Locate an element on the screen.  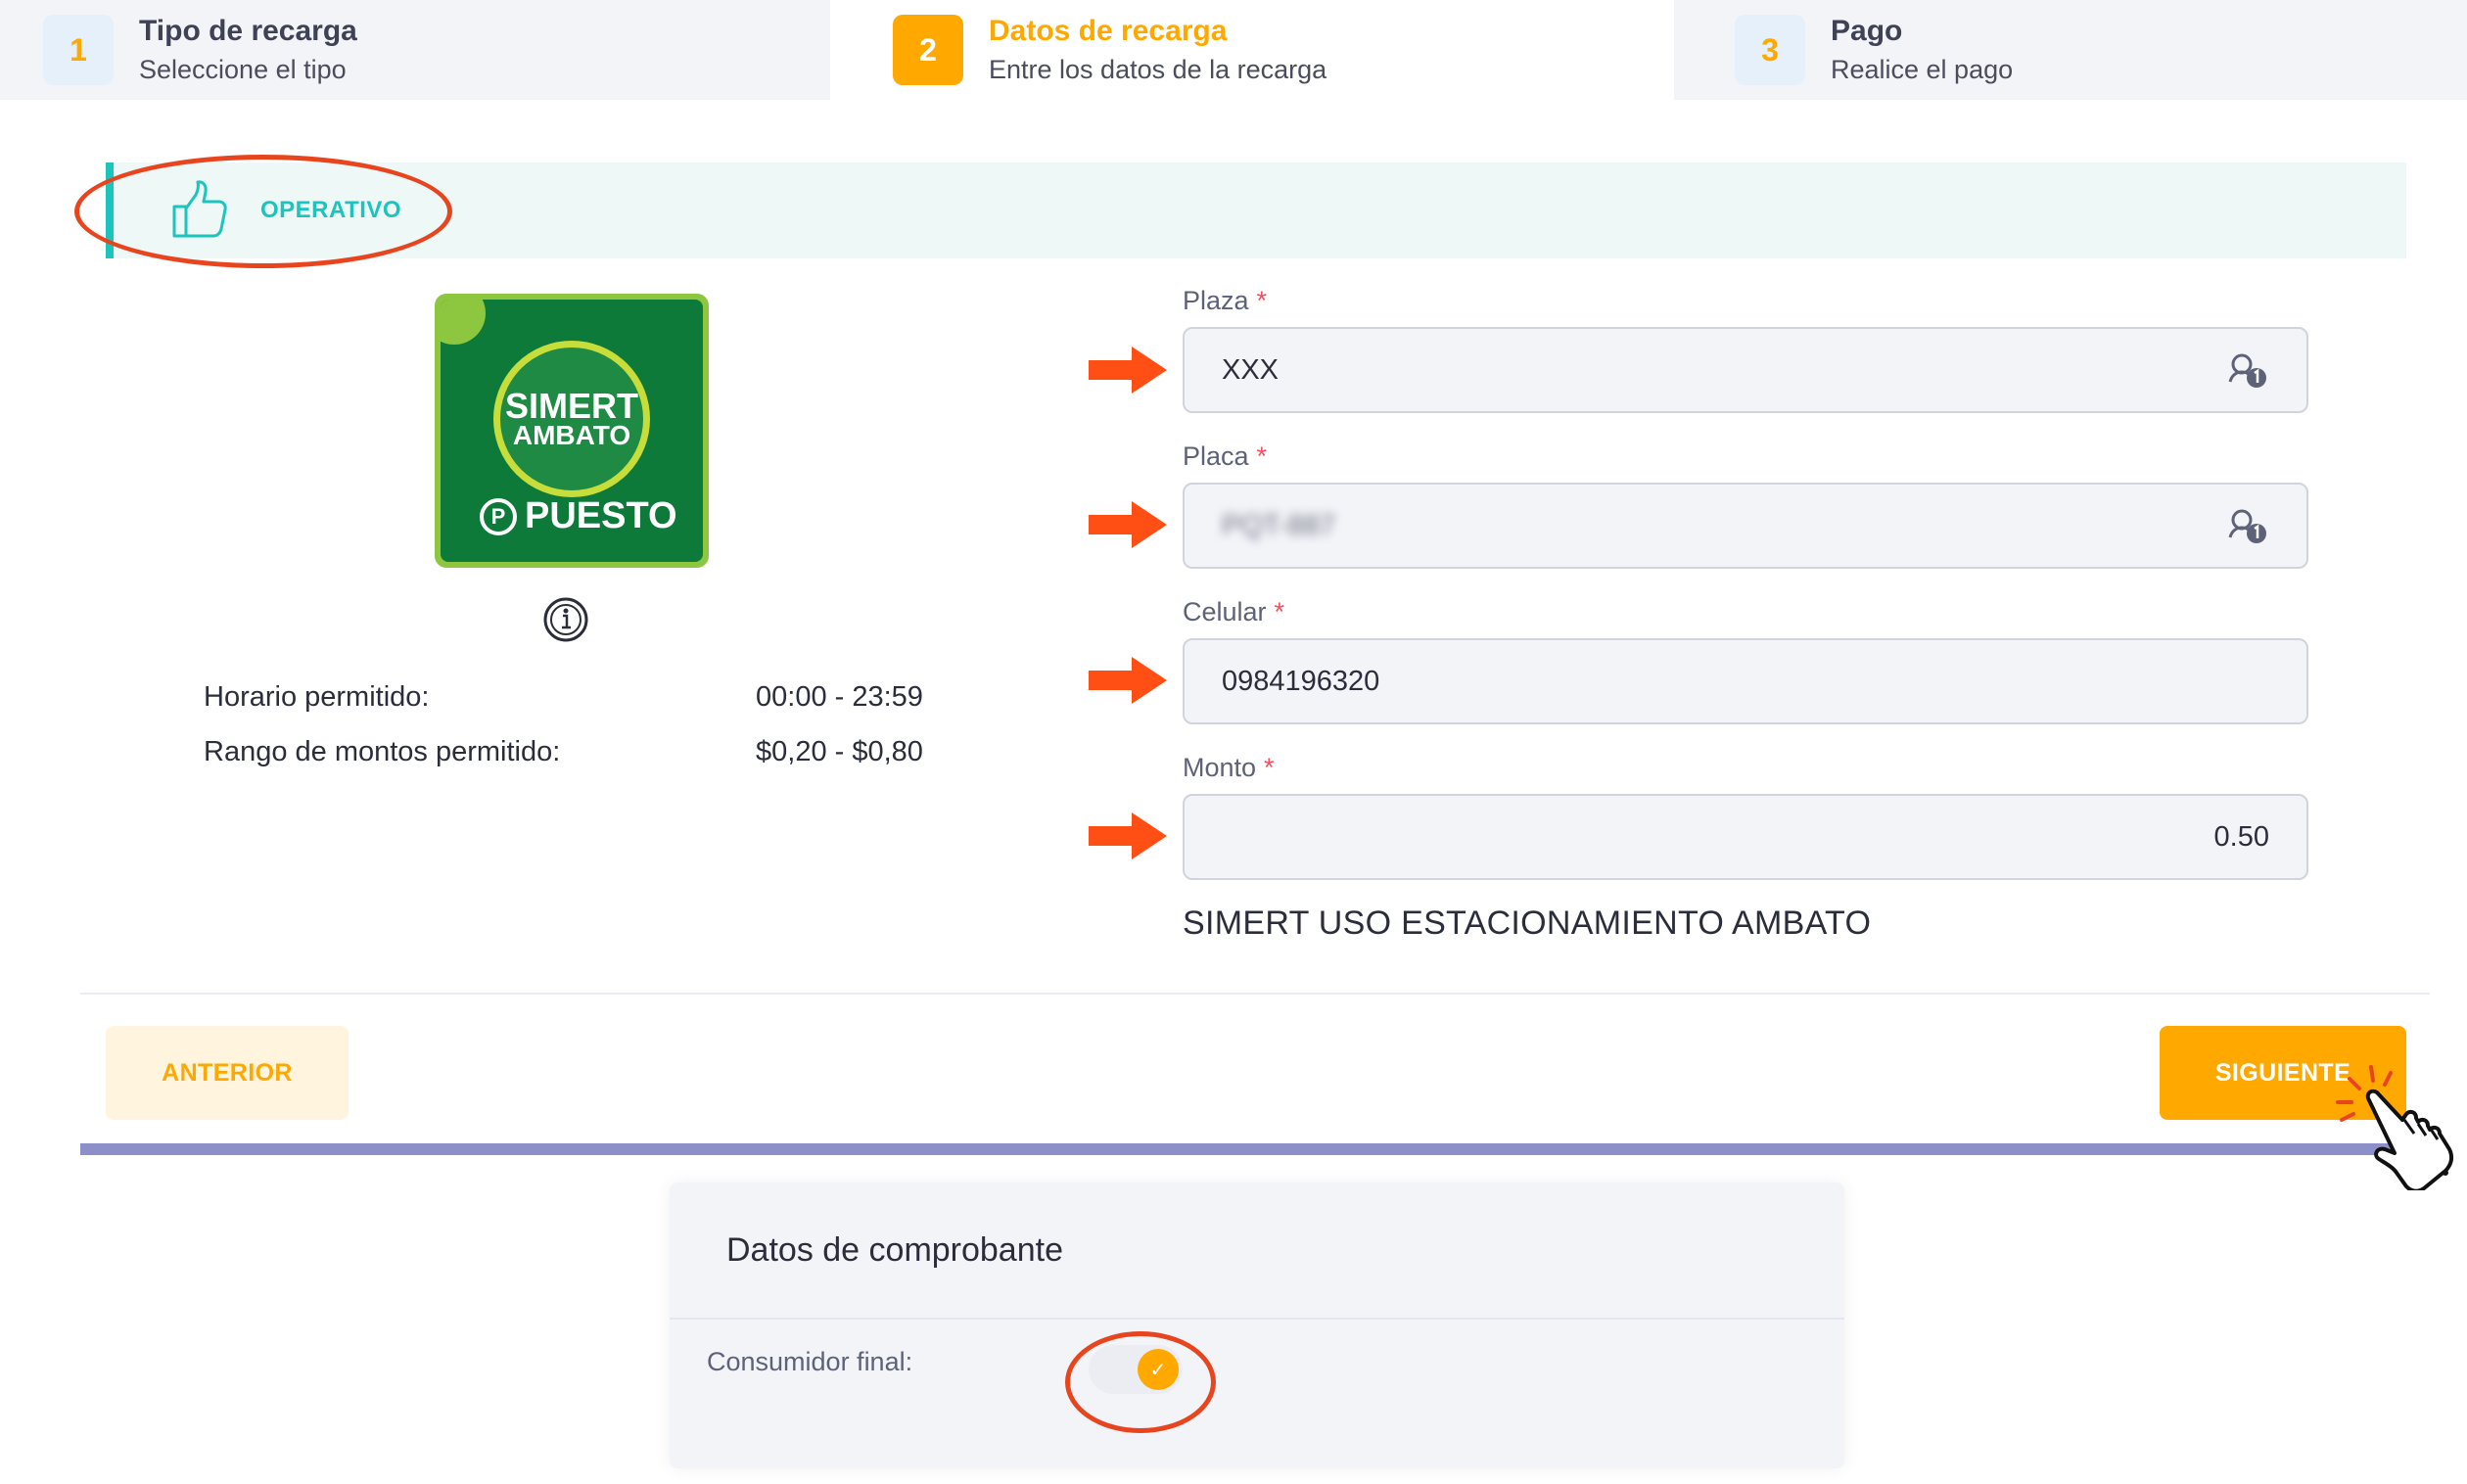
service-logo: SIMERT AMBATO P PUESTO is located at coordinates (572, 431).